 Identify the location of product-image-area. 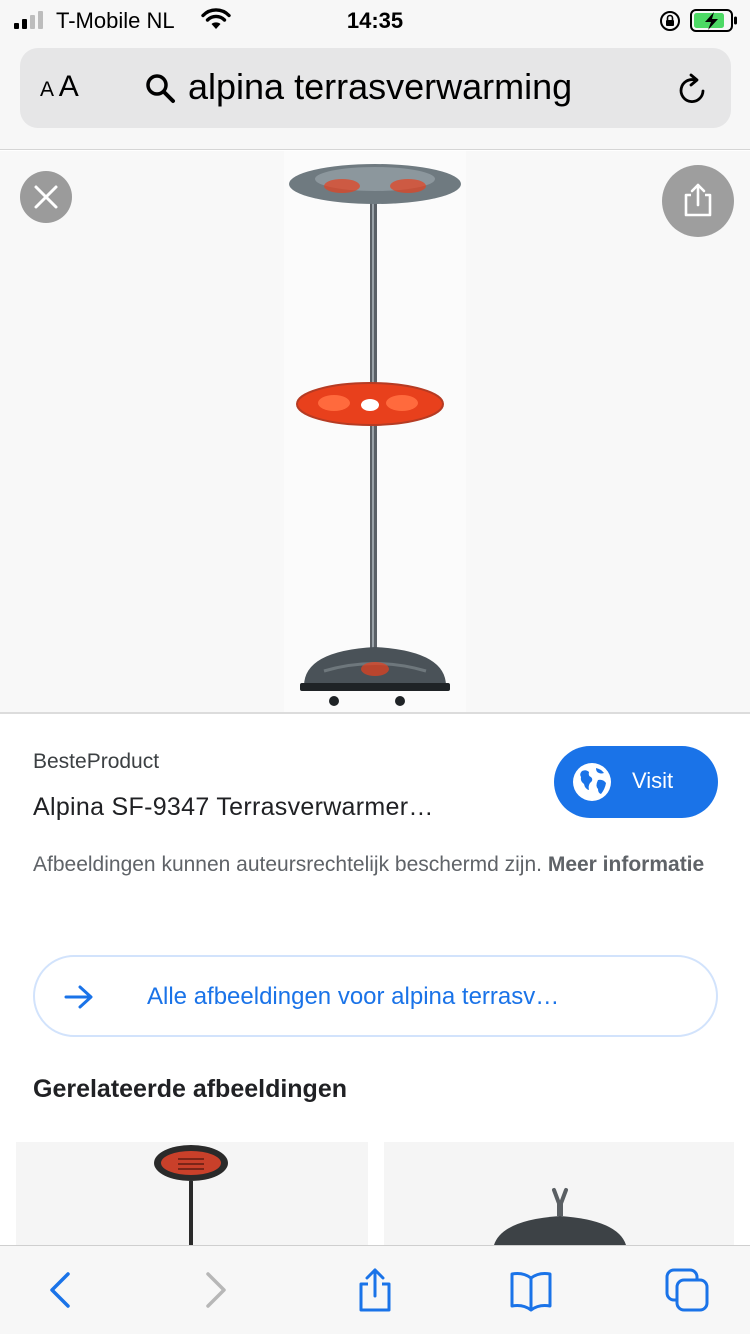
(375, 432).